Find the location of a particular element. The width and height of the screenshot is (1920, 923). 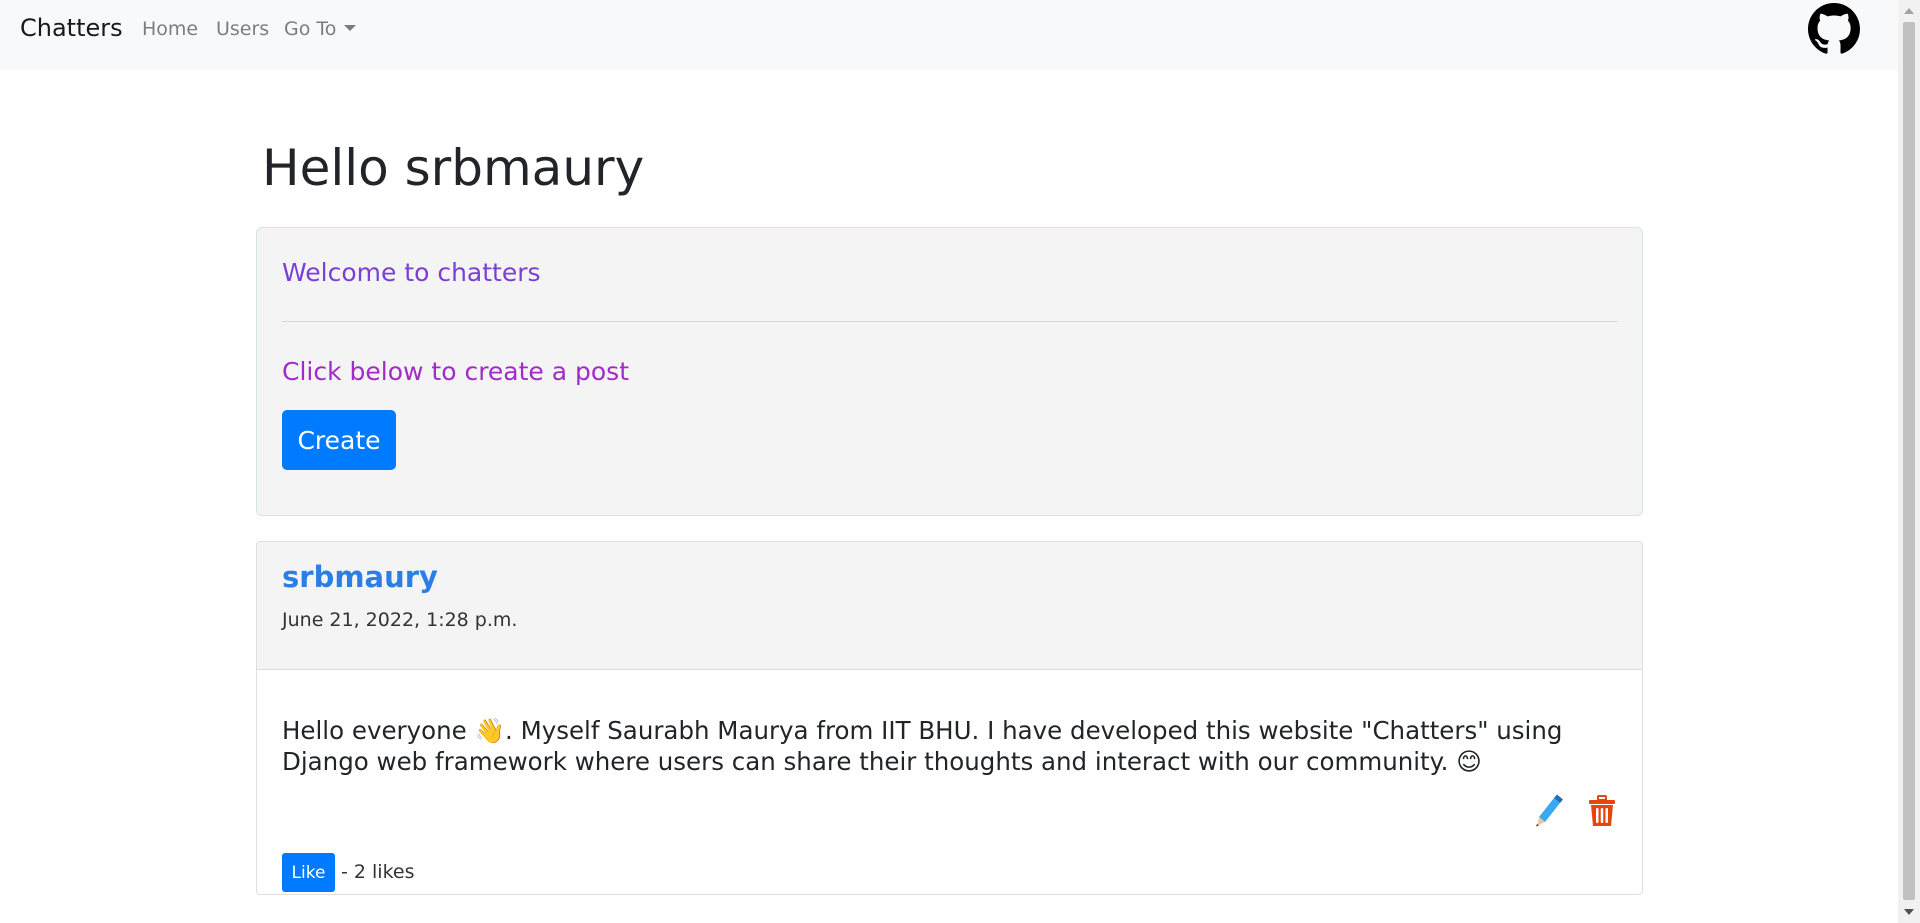

nav-goto-dropdown: Go To is located at coordinates (320, 29).